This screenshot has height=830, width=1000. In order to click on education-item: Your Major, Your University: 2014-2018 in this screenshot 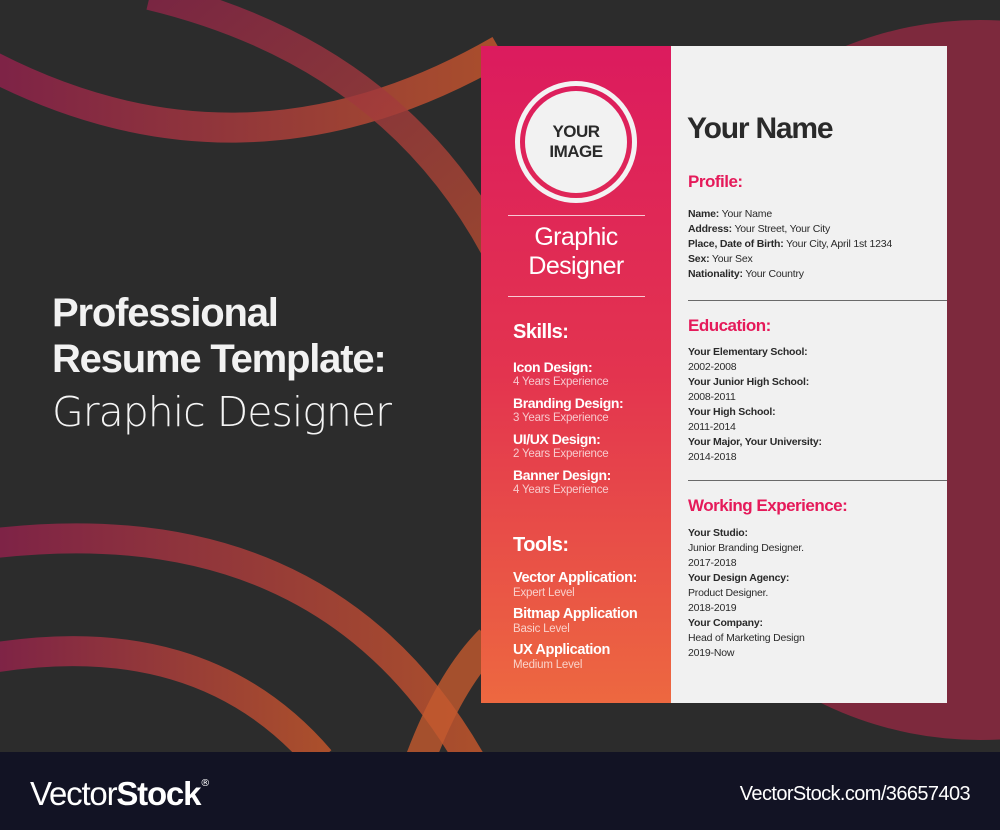, I will do `click(755, 450)`.